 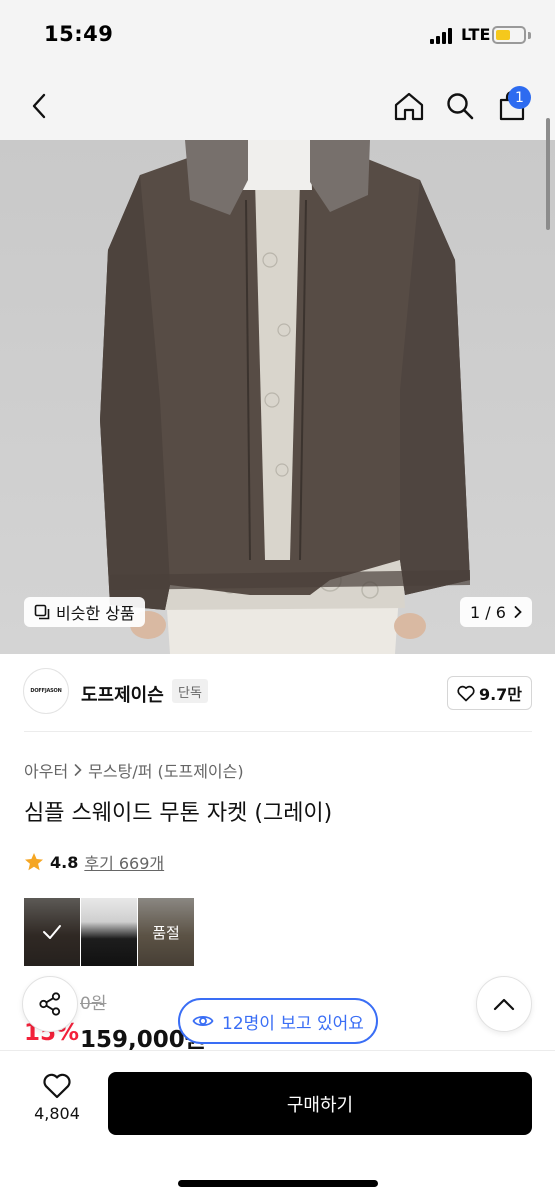 What do you see at coordinates (293, 1023) in the screenshot?
I see `viewers-text: 12명이 보고 있어요` at bounding box center [293, 1023].